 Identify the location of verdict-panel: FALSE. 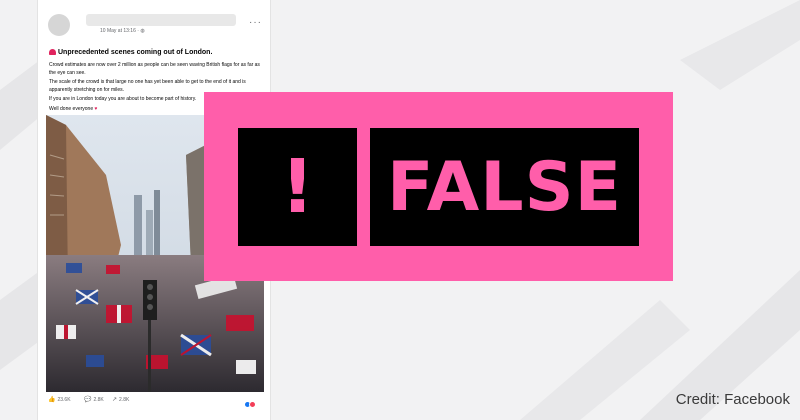
(504, 187).